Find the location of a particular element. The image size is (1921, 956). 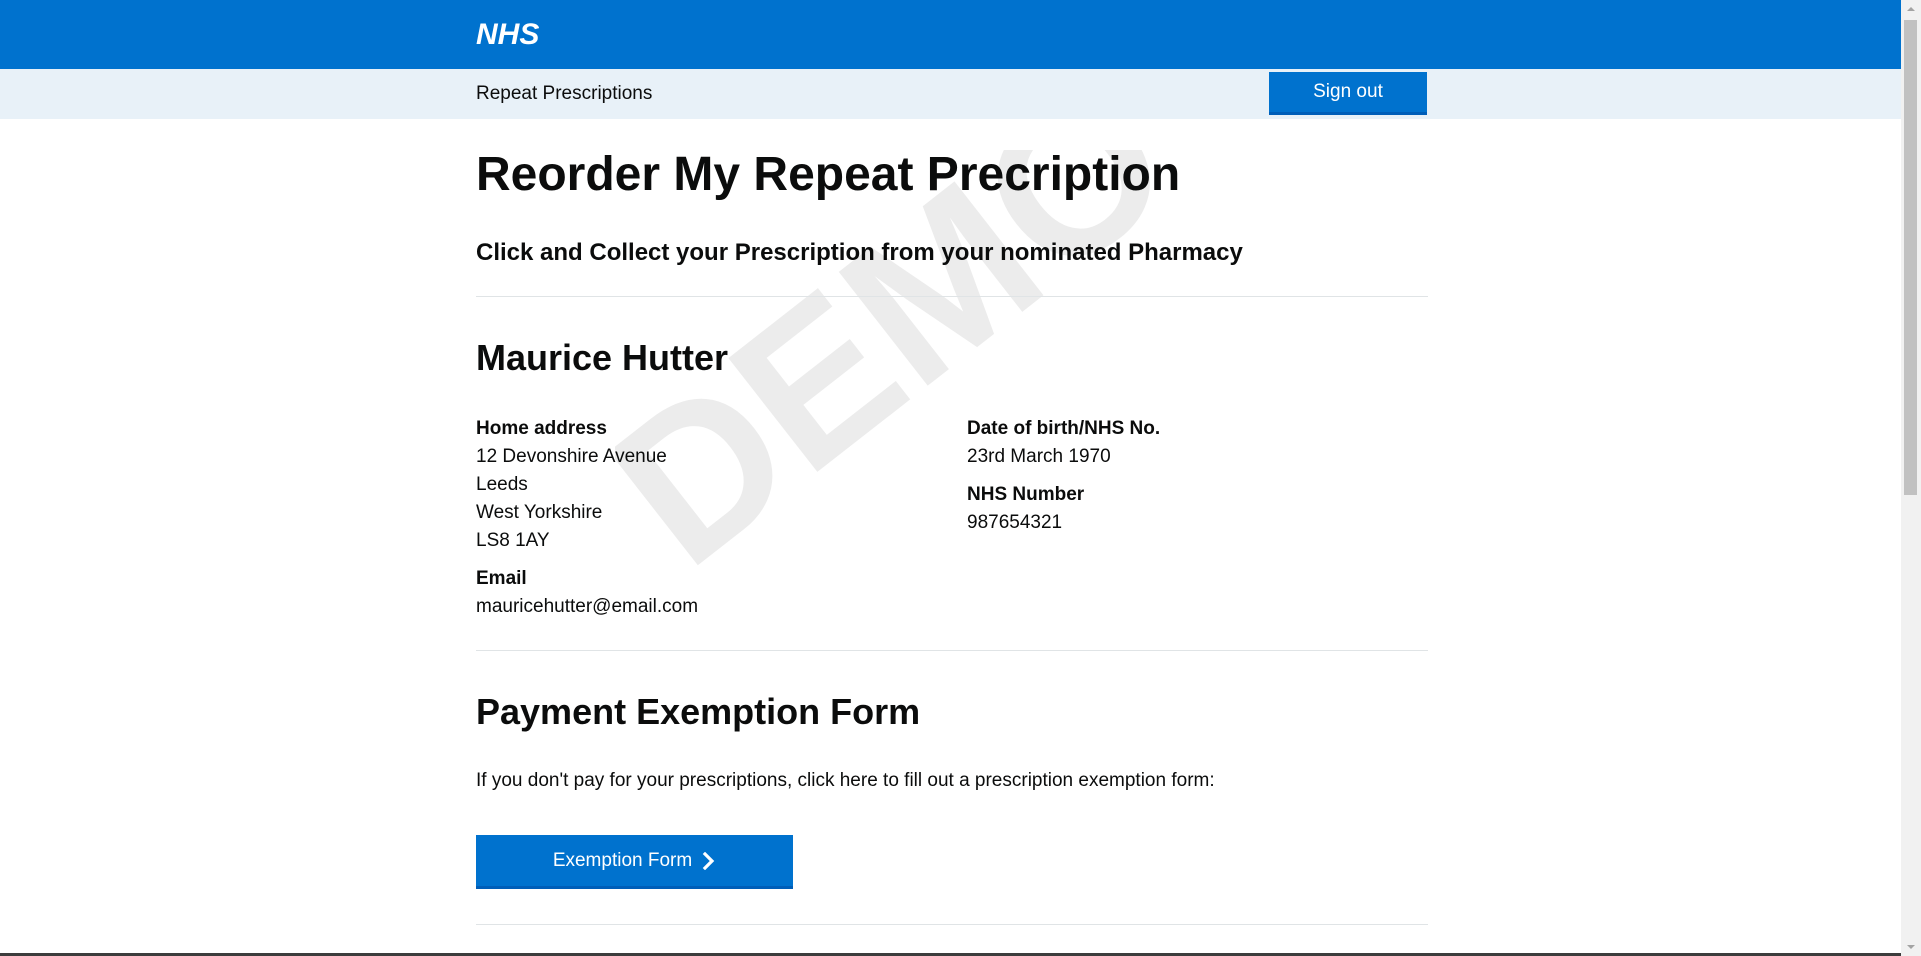

nhs-logo: NHS is located at coordinates (512, 34).